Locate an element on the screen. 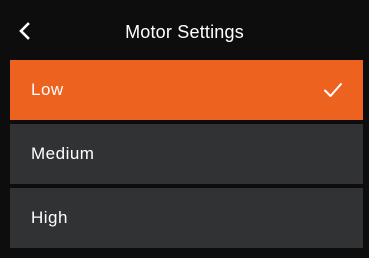 This screenshot has width=369, height=258. option-label-high: High is located at coordinates (49, 217).